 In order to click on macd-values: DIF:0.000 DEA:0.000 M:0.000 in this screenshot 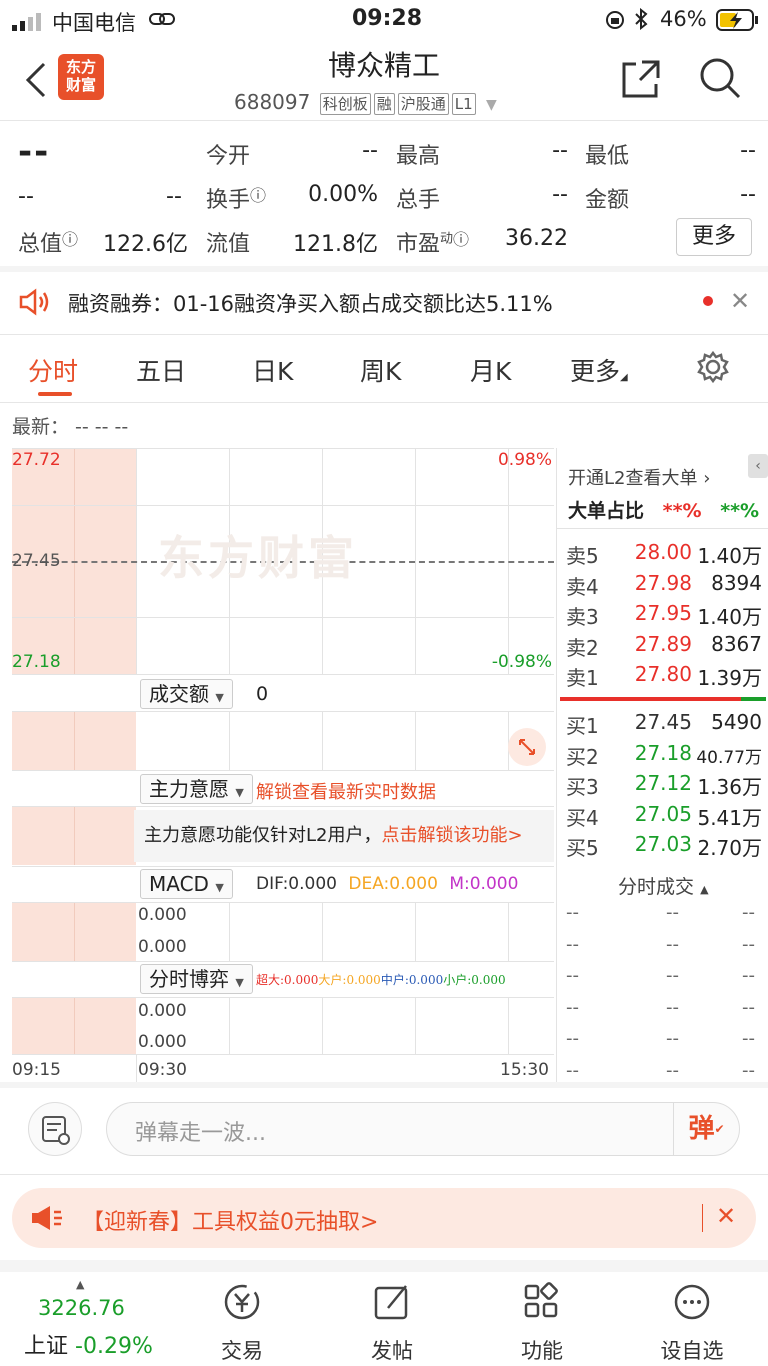, I will do `click(387, 884)`.